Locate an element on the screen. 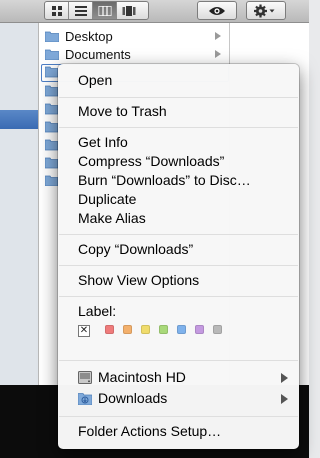 The image size is (320, 458). label-heading: Label: is located at coordinates (97, 311).